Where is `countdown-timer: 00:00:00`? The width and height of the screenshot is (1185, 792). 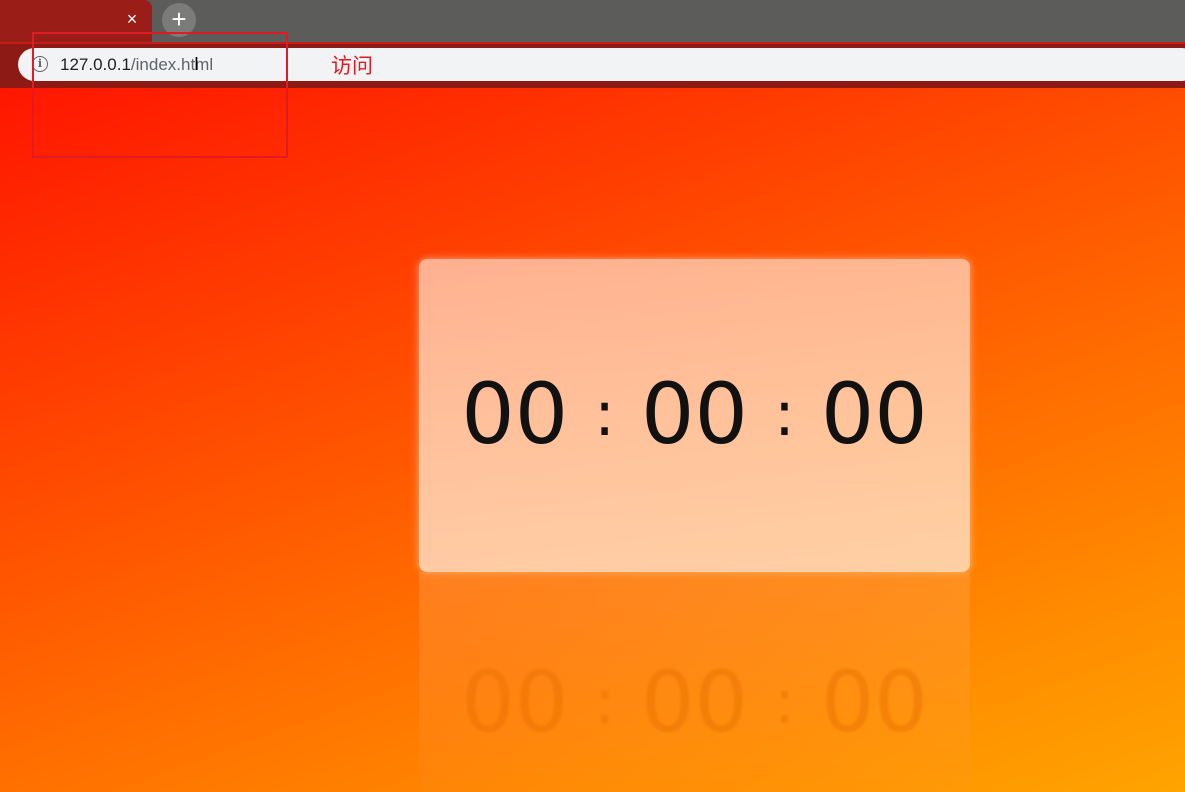
countdown-timer: 00:00:00 is located at coordinates (694, 414).